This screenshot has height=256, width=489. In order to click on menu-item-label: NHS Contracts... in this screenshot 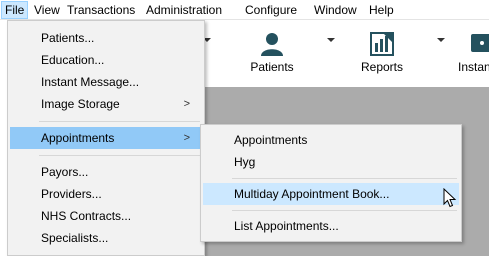, I will do `click(86, 216)`.